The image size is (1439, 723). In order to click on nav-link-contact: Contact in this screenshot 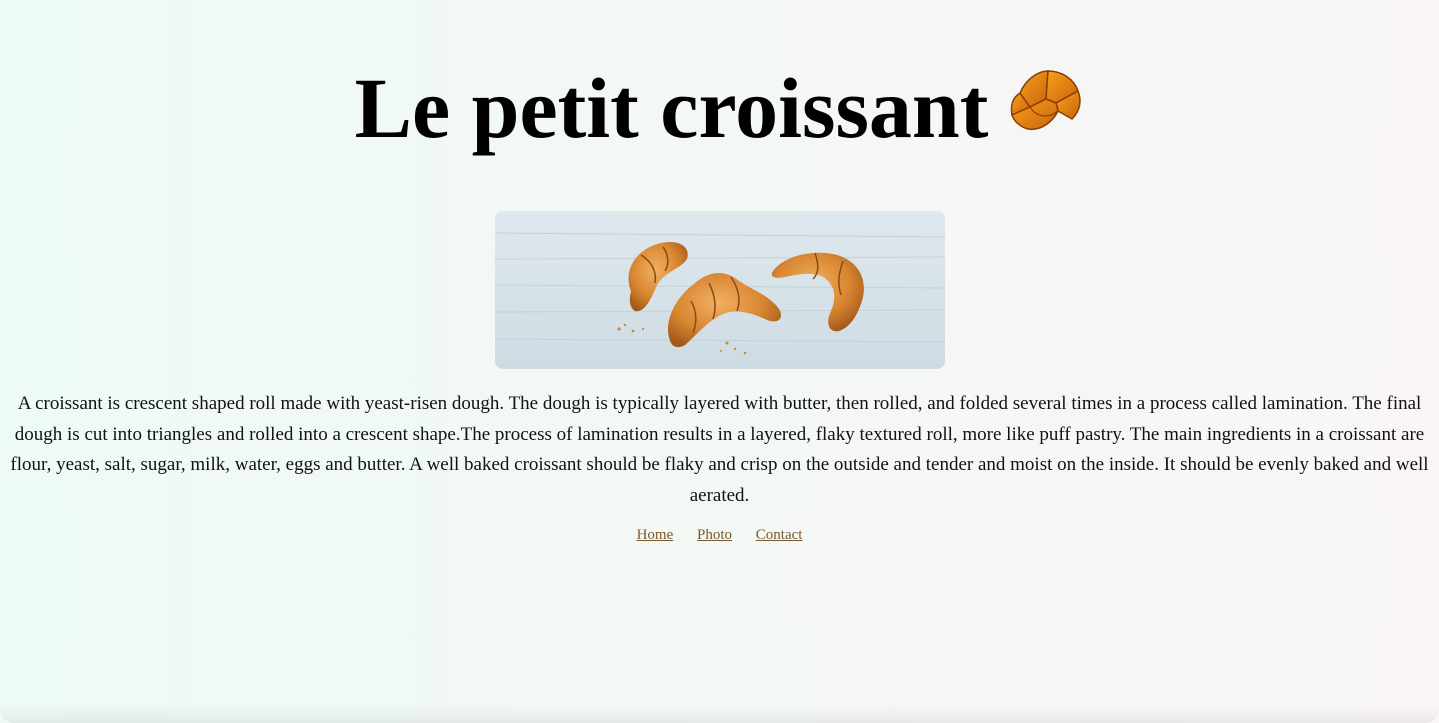, I will do `click(779, 535)`.